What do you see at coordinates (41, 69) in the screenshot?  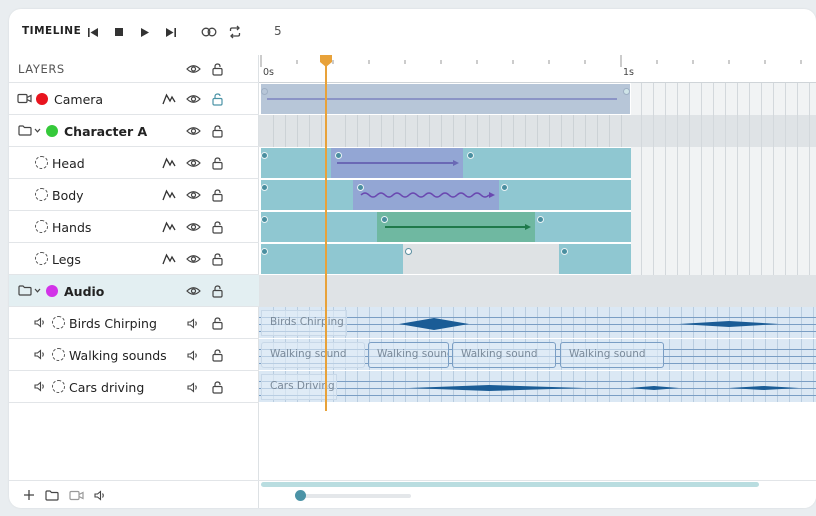 I see `layers-title: LAYERS` at bounding box center [41, 69].